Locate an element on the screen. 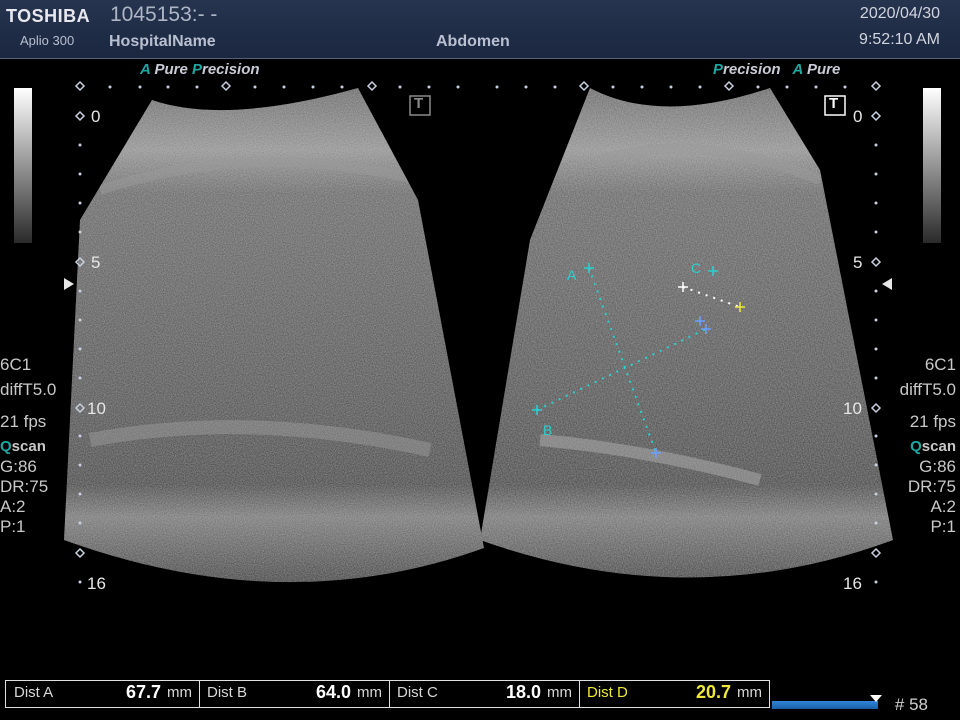 The image size is (960, 720). measurement-value: 20.7 is located at coordinates (714, 692).